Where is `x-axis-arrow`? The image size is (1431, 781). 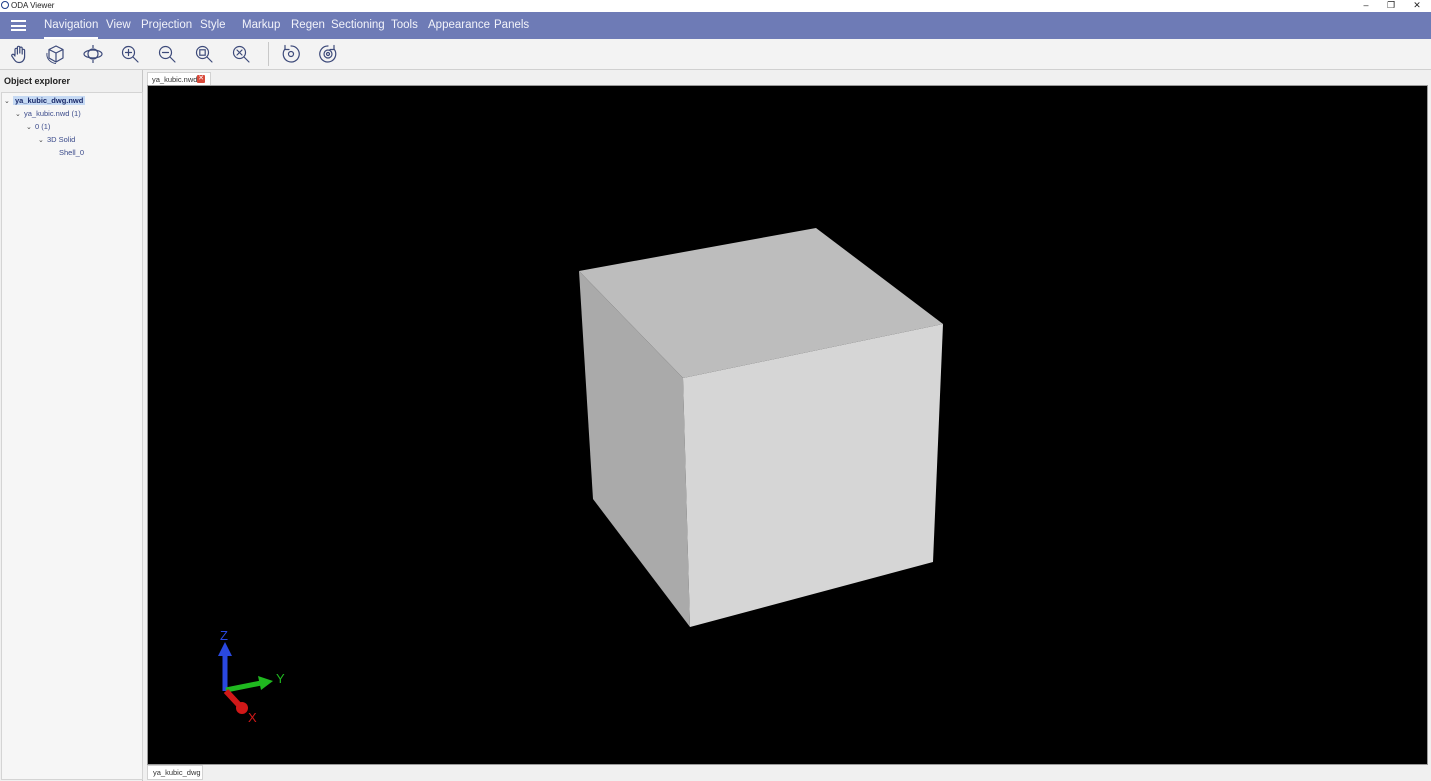
x-axis-arrow is located at coordinates (232, 698).